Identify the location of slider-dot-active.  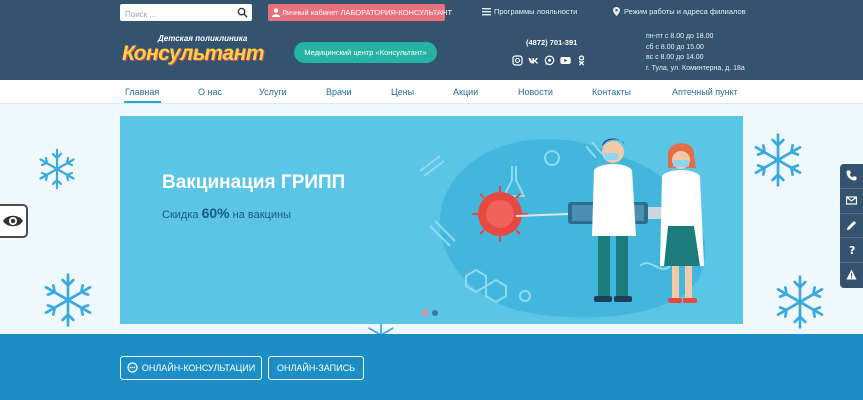
(435, 313).